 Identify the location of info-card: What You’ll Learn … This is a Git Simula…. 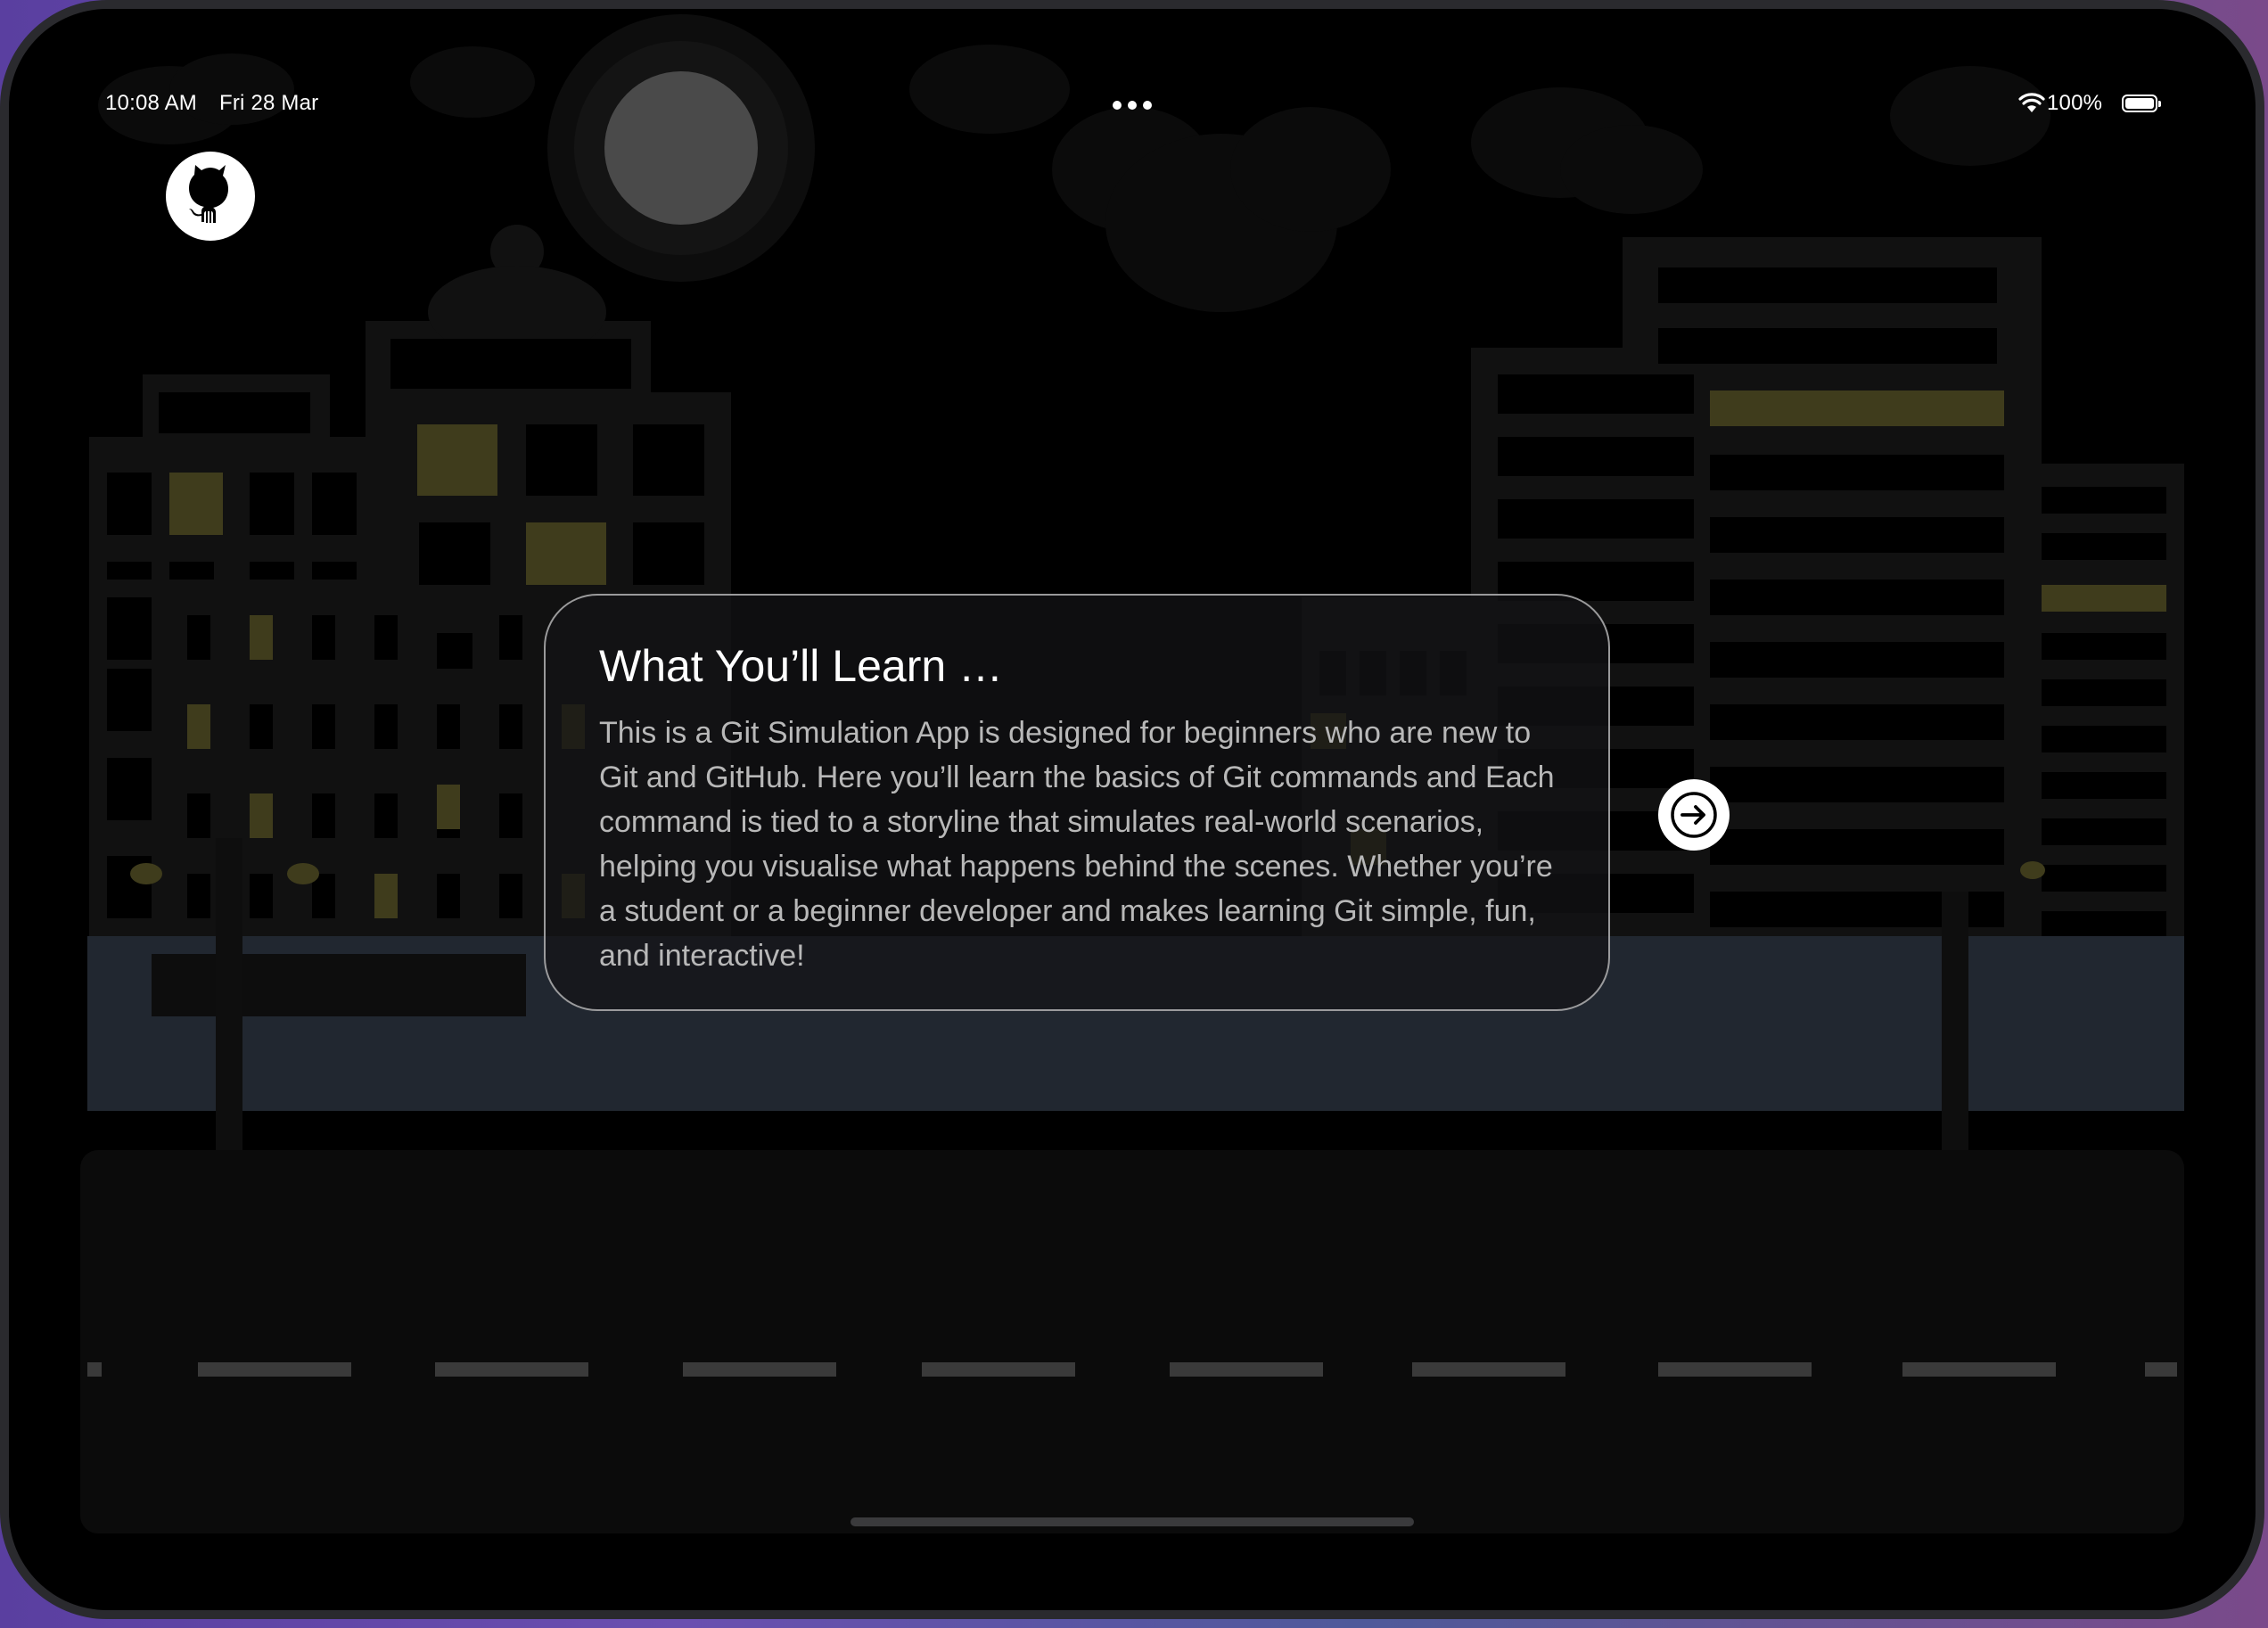
(1077, 803).